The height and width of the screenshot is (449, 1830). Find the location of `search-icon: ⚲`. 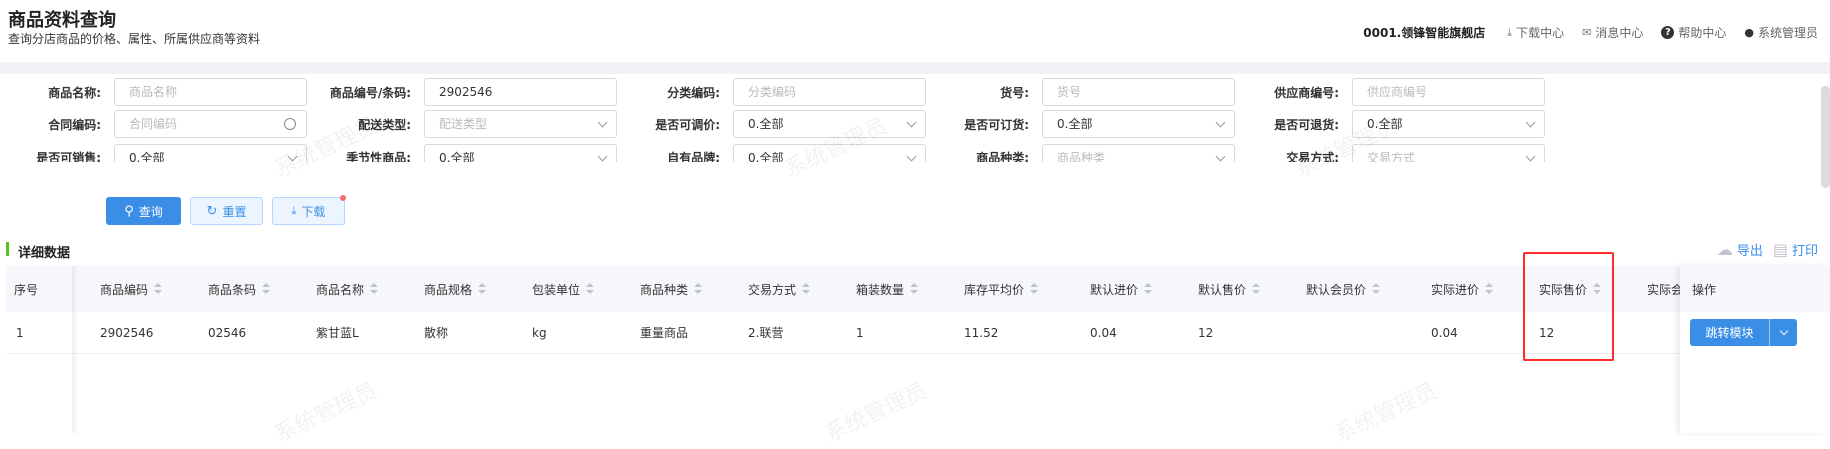

search-icon: ⚲ is located at coordinates (129, 211).